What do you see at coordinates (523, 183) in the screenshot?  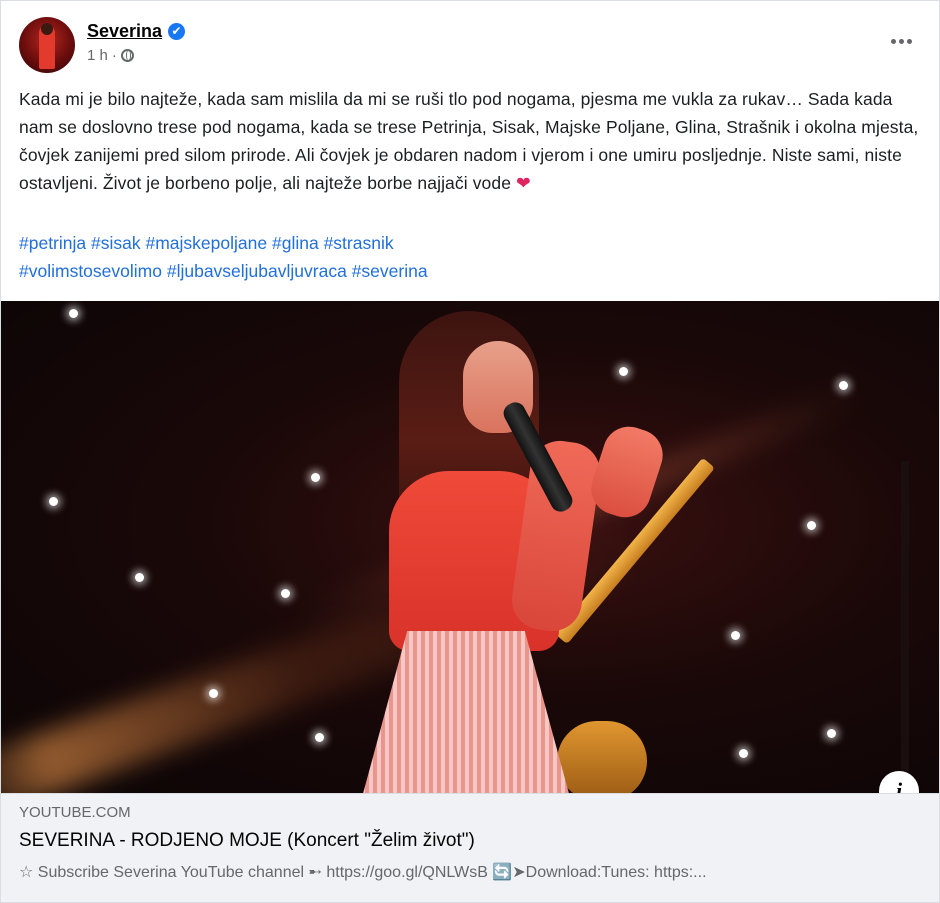 I see `heart-emoji: ❤` at bounding box center [523, 183].